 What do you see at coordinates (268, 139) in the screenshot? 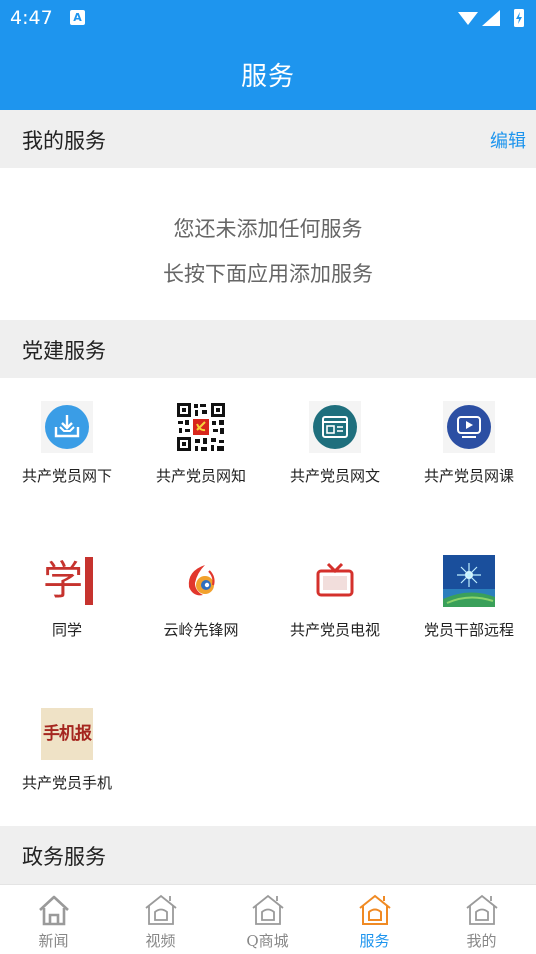
I see `my-services-header: 我的服务 编辑` at bounding box center [268, 139].